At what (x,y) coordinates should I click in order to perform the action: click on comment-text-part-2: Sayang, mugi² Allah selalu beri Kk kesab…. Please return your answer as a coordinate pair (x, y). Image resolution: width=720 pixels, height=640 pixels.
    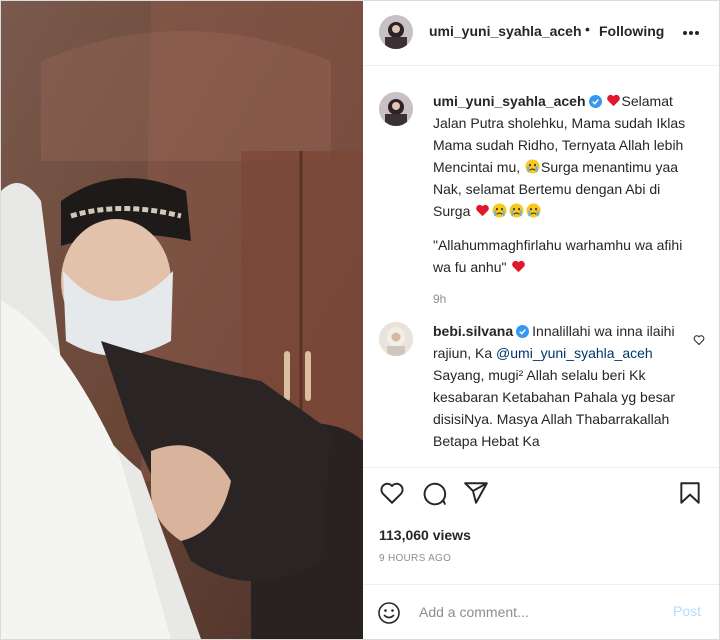
    Looking at the image, I should click on (554, 408).